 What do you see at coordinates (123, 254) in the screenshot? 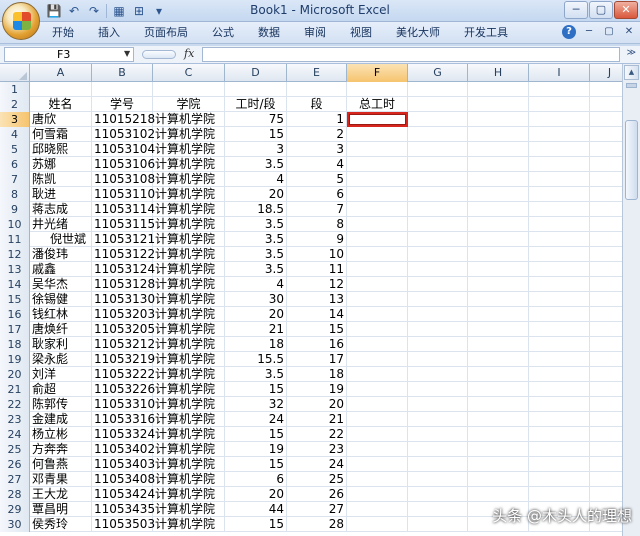
I see `data-cell: 11053122` at bounding box center [123, 254].